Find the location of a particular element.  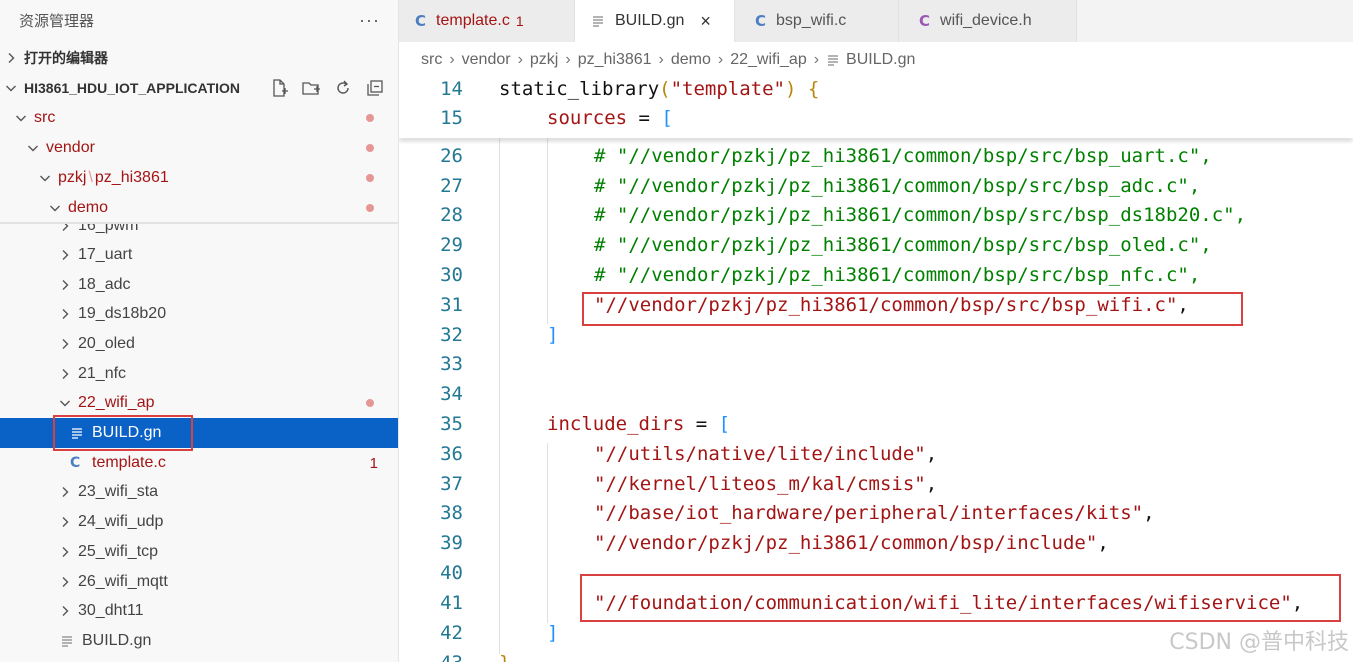

tab-template-c: C template.c 1 is located at coordinates (487, 21).